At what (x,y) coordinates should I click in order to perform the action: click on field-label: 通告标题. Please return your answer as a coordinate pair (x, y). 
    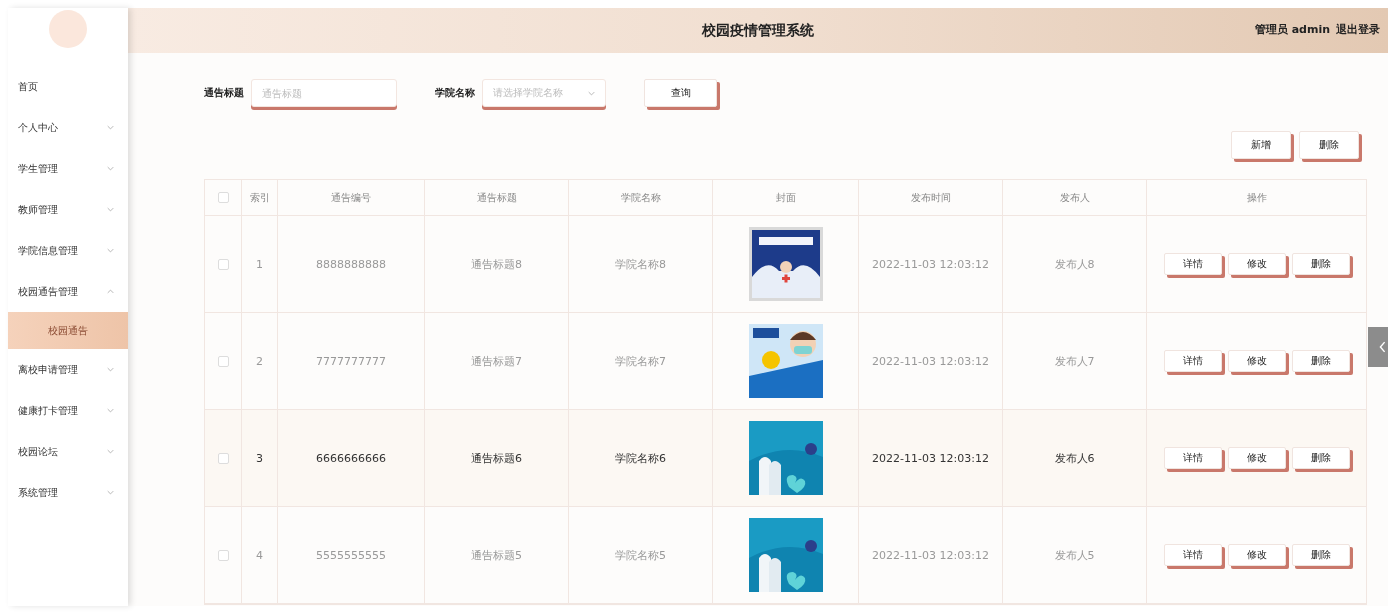
    Looking at the image, I should click on (224, 93).